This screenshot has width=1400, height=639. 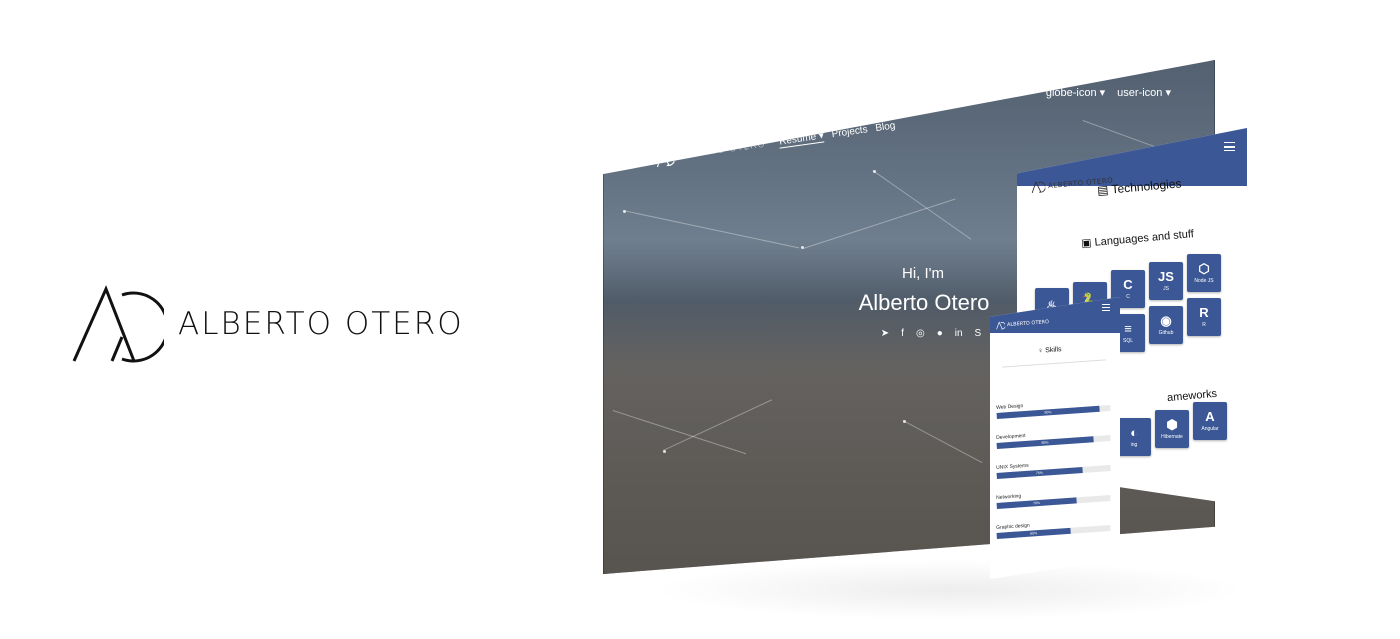 I want to click on nav-item-projects: NEW Projects, so click(x=850, y=131).